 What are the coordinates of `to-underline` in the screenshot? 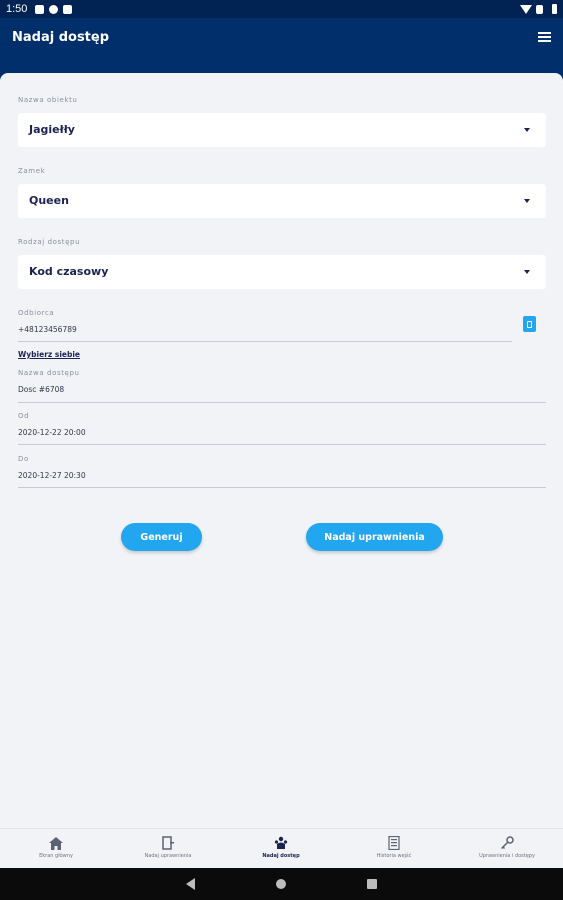 It's located at (282, 487).